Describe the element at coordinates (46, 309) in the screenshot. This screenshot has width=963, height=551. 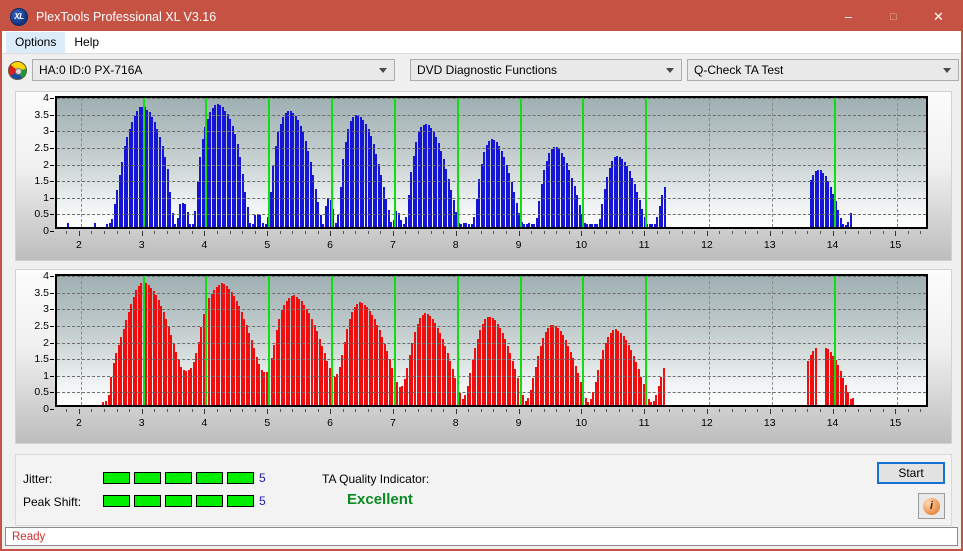
I see `y-axis-tick-label: 3` at that location.